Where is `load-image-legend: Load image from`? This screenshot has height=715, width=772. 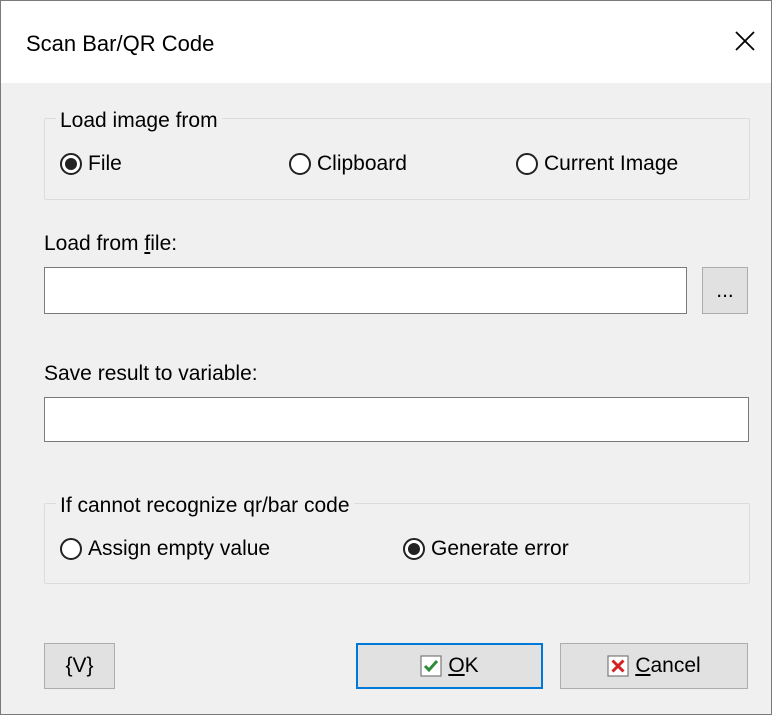 load-image-legend: Load image from is located at coordinates (139, 121).